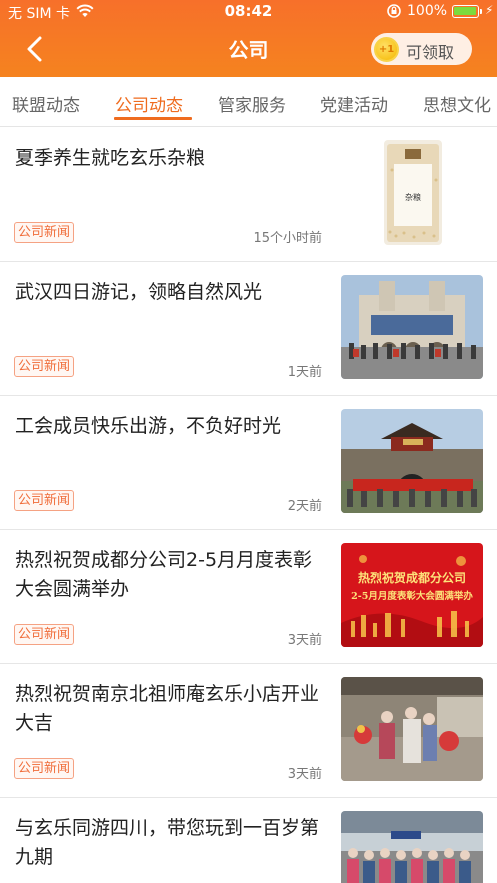 The height and width of the screenshot is (883, 497). What do you see at coordinates (252, 103) in the screenshot?
I see `tab-butler-service: 管家服务` at bounding box center [252, 103].